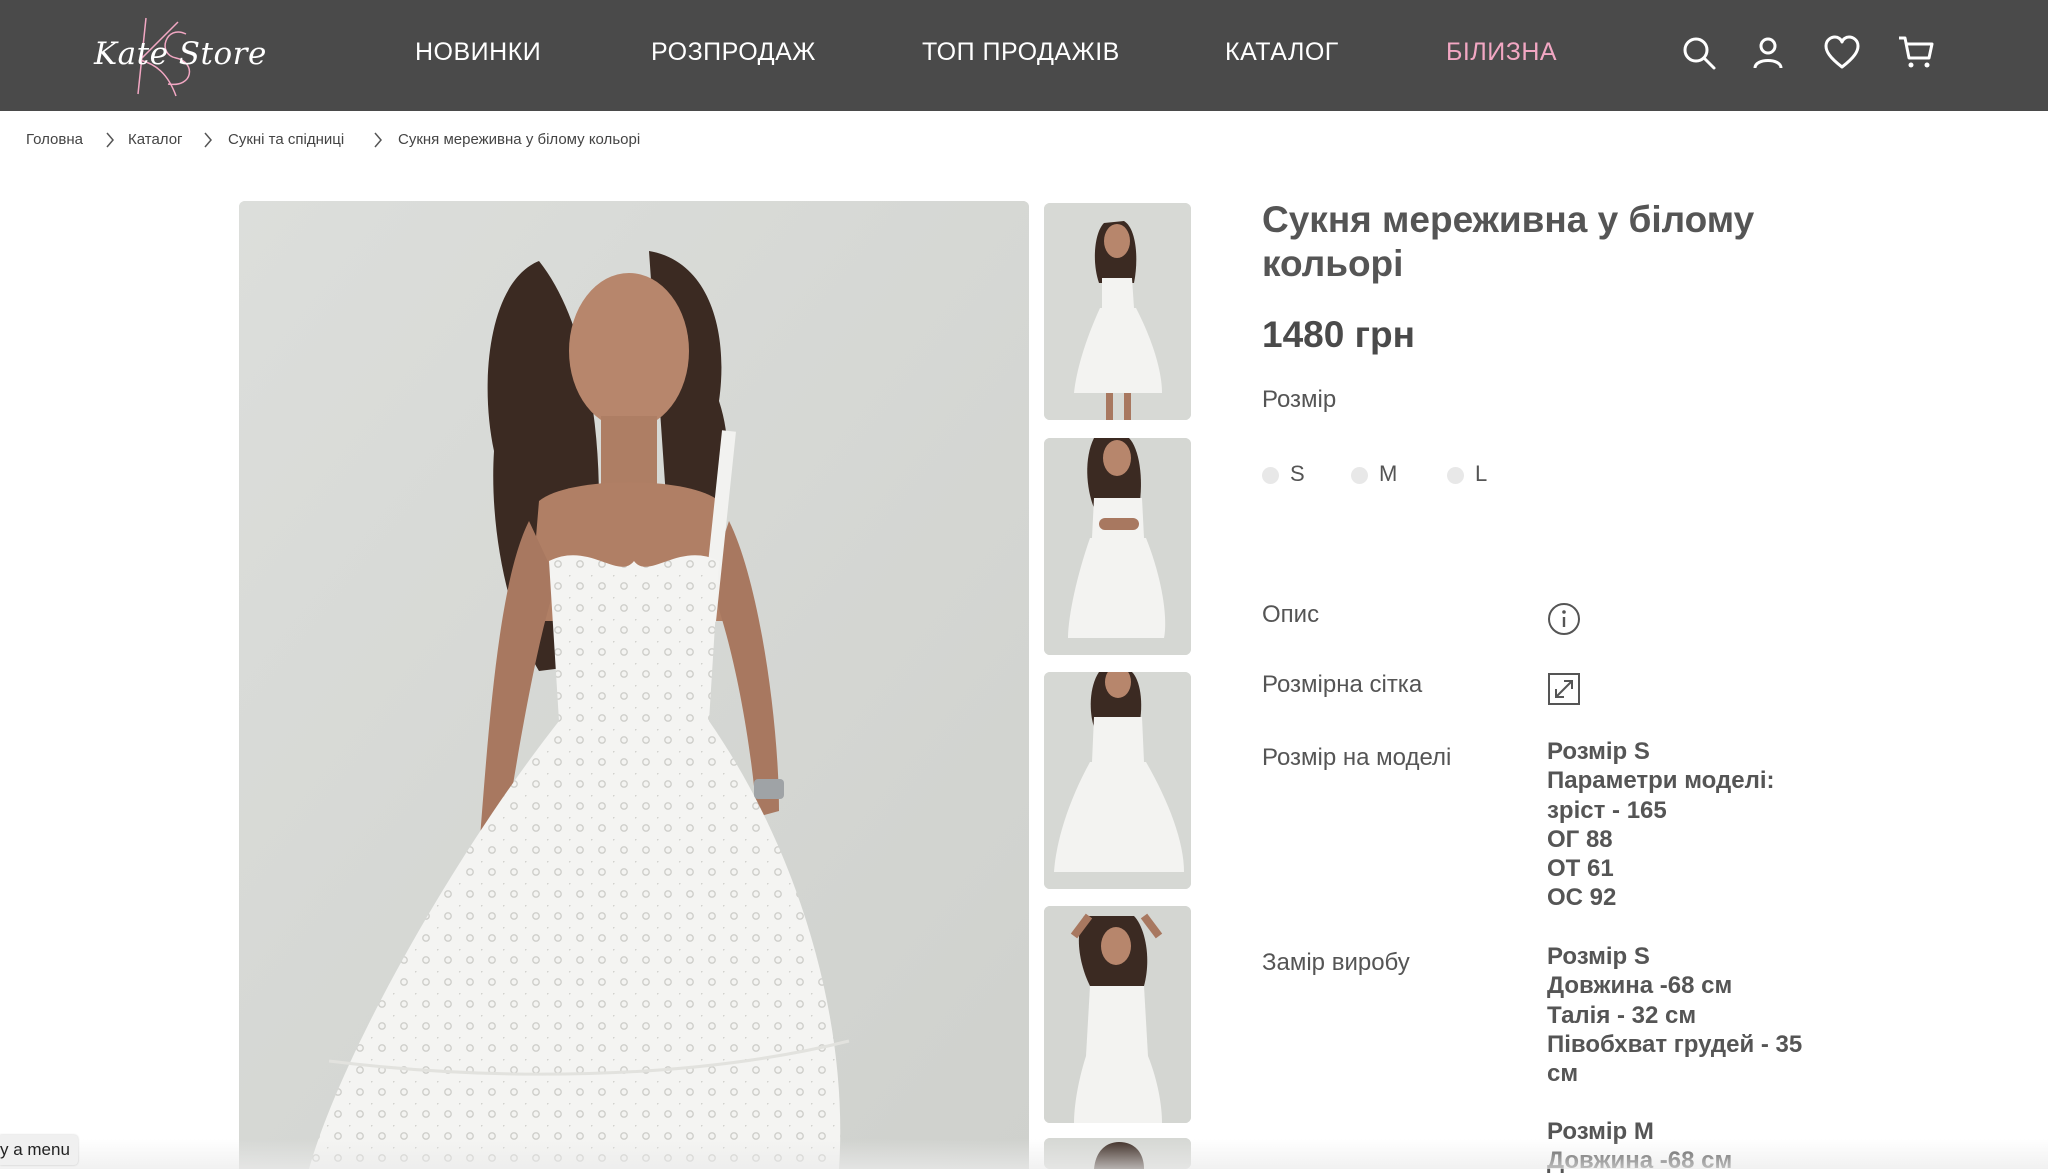  What do you see at coordinates (39, 1150) in the screenshot?
I see `menu-tooltip: y a menu` at bounding box center [39, 1150].